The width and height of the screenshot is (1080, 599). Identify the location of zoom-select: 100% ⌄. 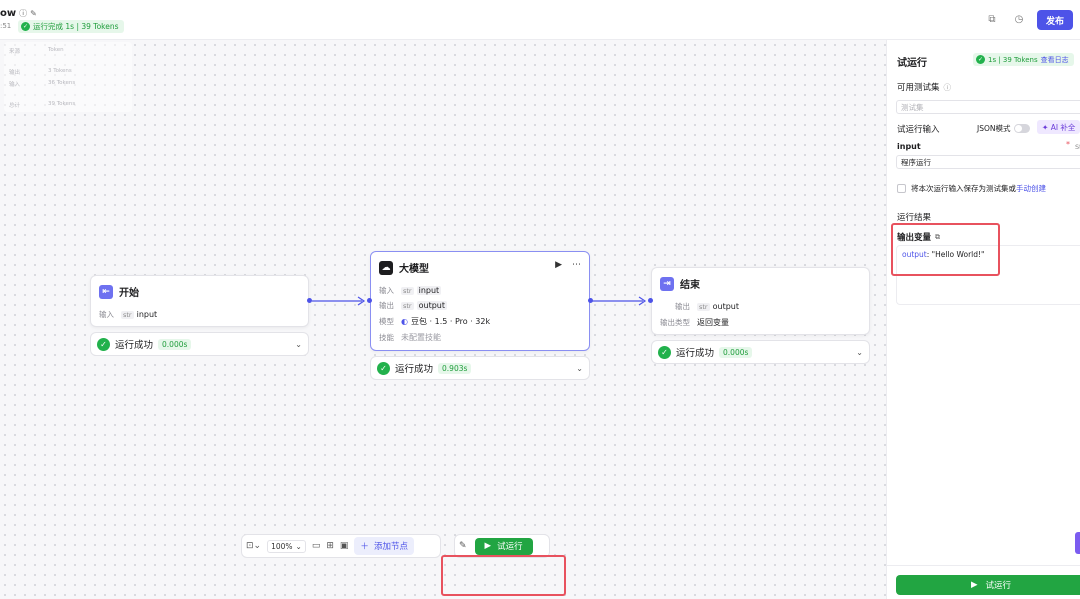
(286, 546).